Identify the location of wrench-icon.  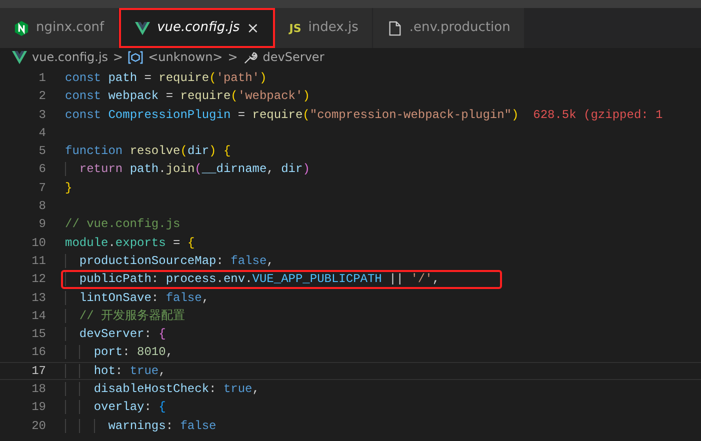
(250, 57).